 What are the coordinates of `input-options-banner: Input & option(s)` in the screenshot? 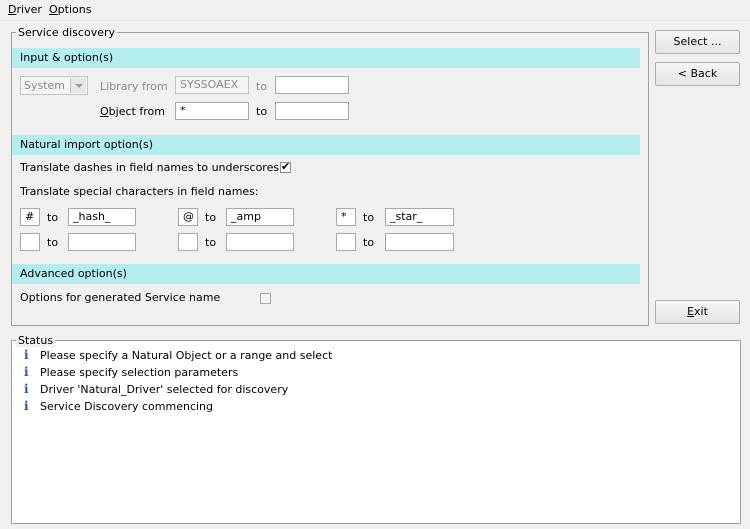 It's located at (326, 58).